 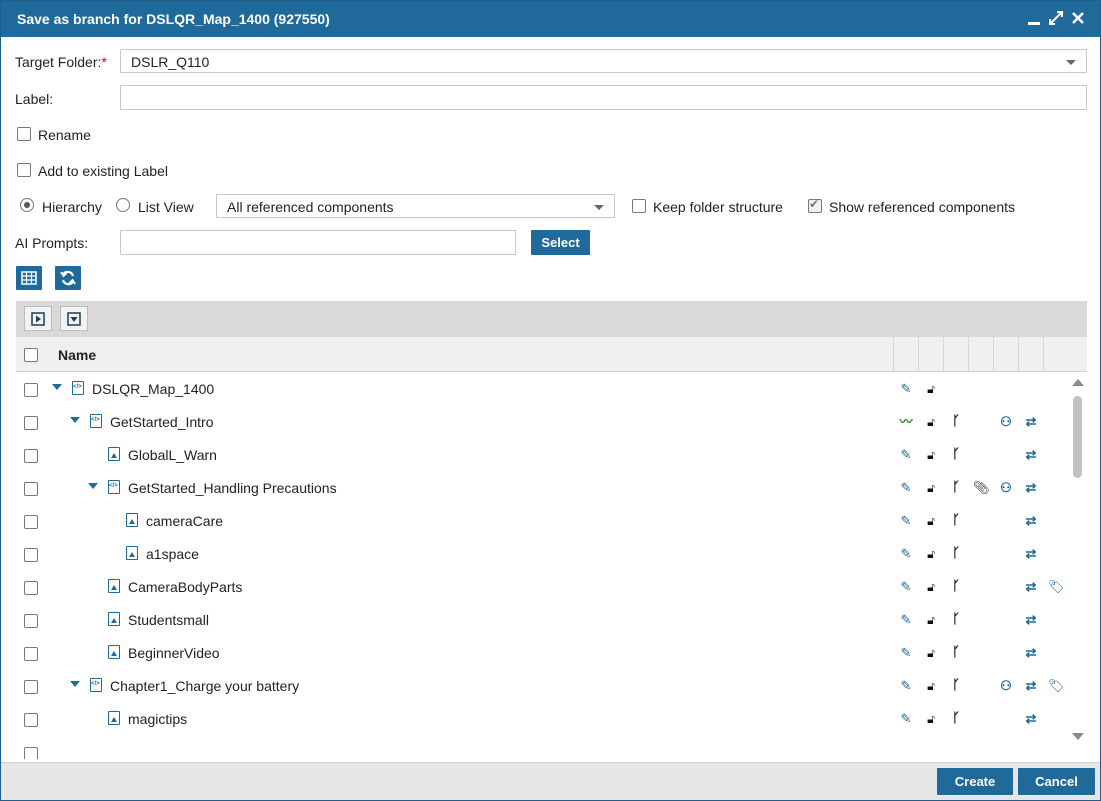 What do you see at coordinates (1077, 437) in the screenshot?
I see `scroll-thumb` at bounding box center [1077, 437].